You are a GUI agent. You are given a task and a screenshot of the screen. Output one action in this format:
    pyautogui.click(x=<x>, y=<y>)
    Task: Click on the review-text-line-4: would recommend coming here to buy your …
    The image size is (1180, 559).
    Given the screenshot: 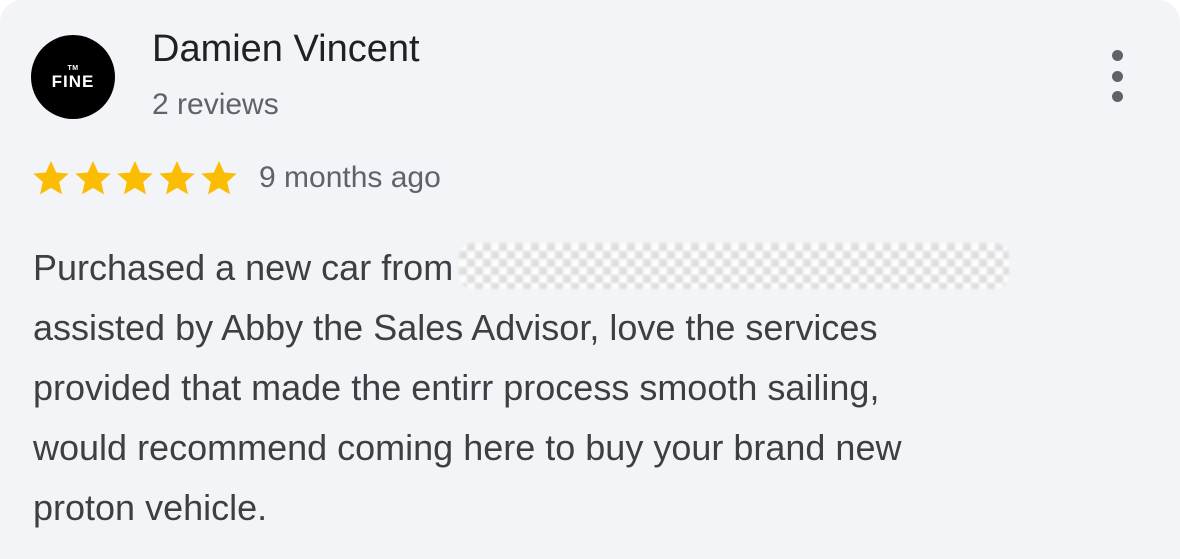 What is the action you would take?
    pyautogui.click(x=467, y=447)
    